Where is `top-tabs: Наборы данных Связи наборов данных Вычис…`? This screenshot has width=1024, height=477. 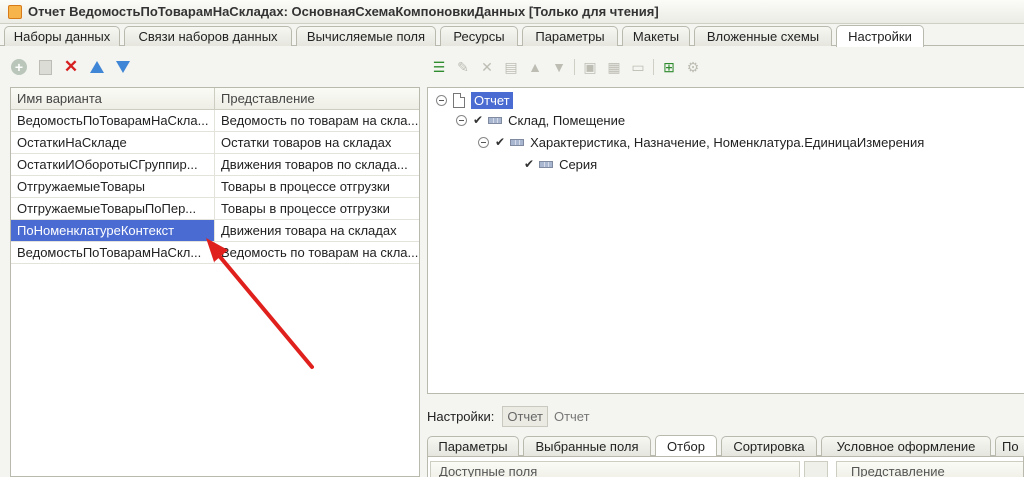 top-tabs: Наборы данных Связи наборов данных Вычис… is located at coordinates (512, 35).